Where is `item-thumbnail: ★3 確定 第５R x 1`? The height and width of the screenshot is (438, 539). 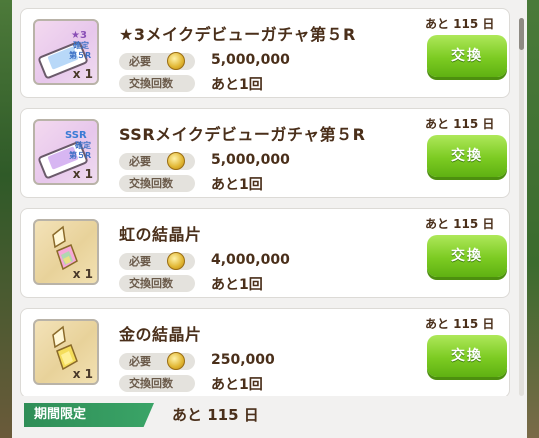
item-thumbnail: ★3 確定 第５R x 1 is located at coordinates (66, 52).